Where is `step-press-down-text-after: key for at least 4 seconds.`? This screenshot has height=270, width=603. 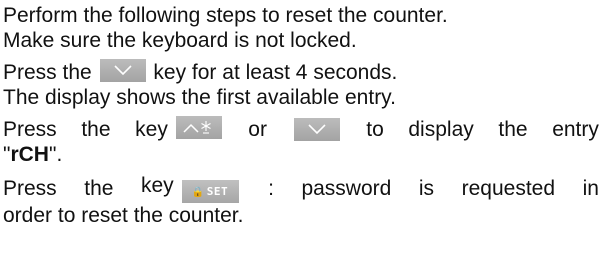
step-press-down-text-after: key for at least 4 seconds. is located at coordinates (275, 72).